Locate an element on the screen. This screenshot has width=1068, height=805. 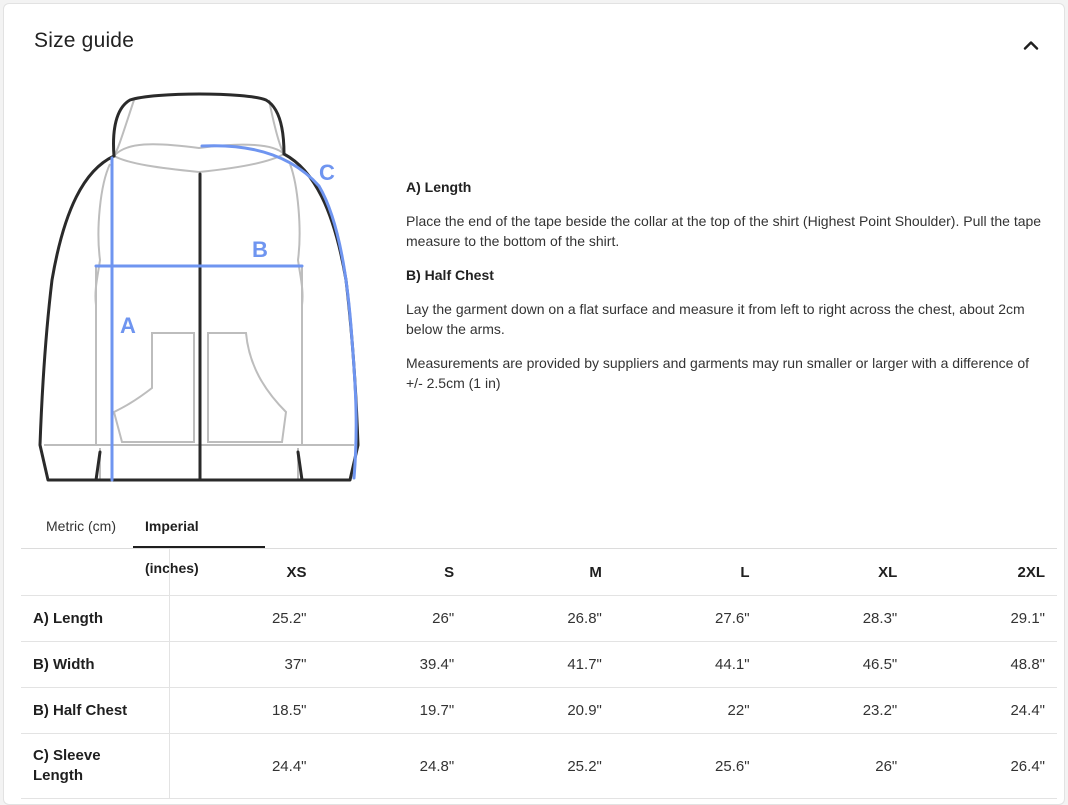
tab-metric: Metric (cm) is located at coordinates (76, 526).